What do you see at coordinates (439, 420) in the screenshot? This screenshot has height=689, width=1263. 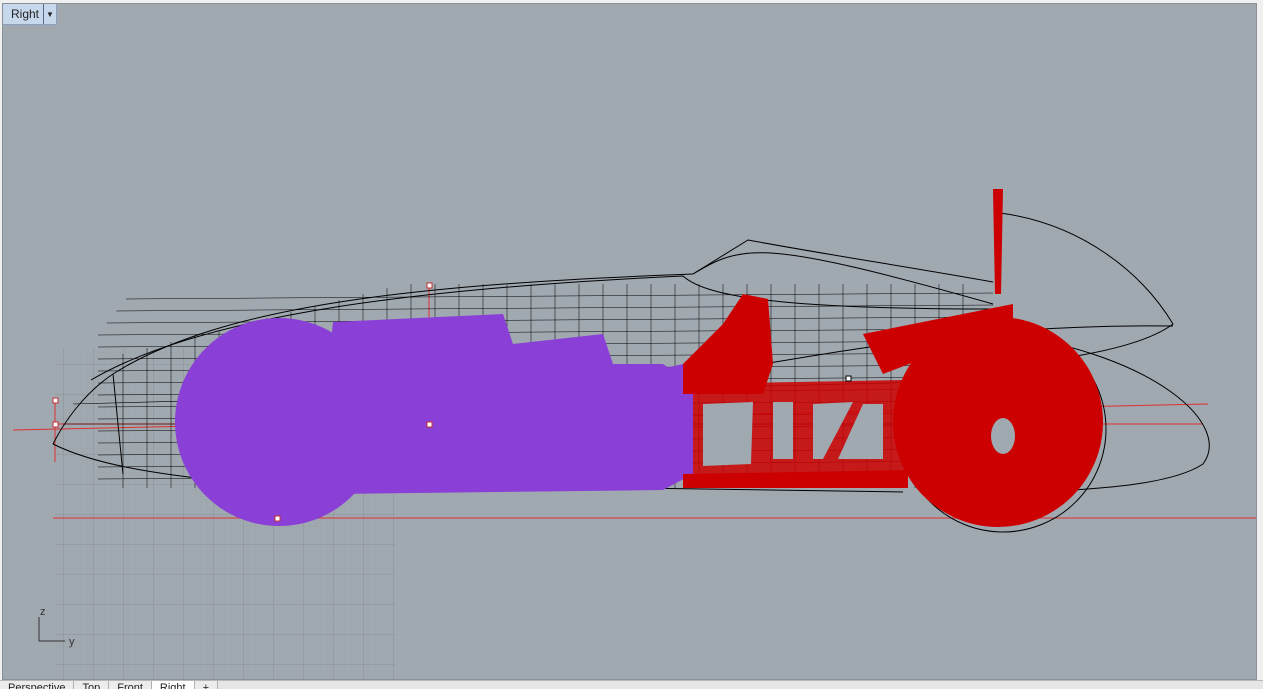 I see `rear-assembly-mesh` at bounding box center [439, 420].